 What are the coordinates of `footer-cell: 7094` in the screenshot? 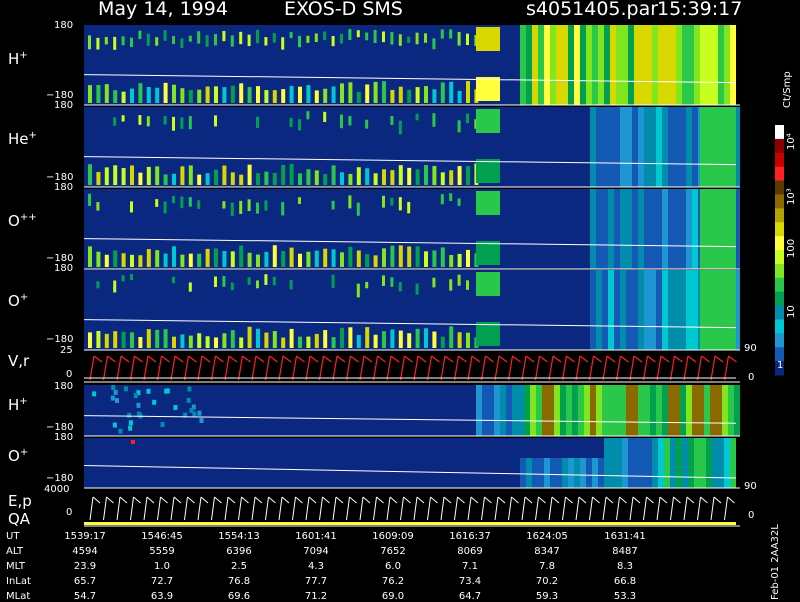 It's located at (316, 551).